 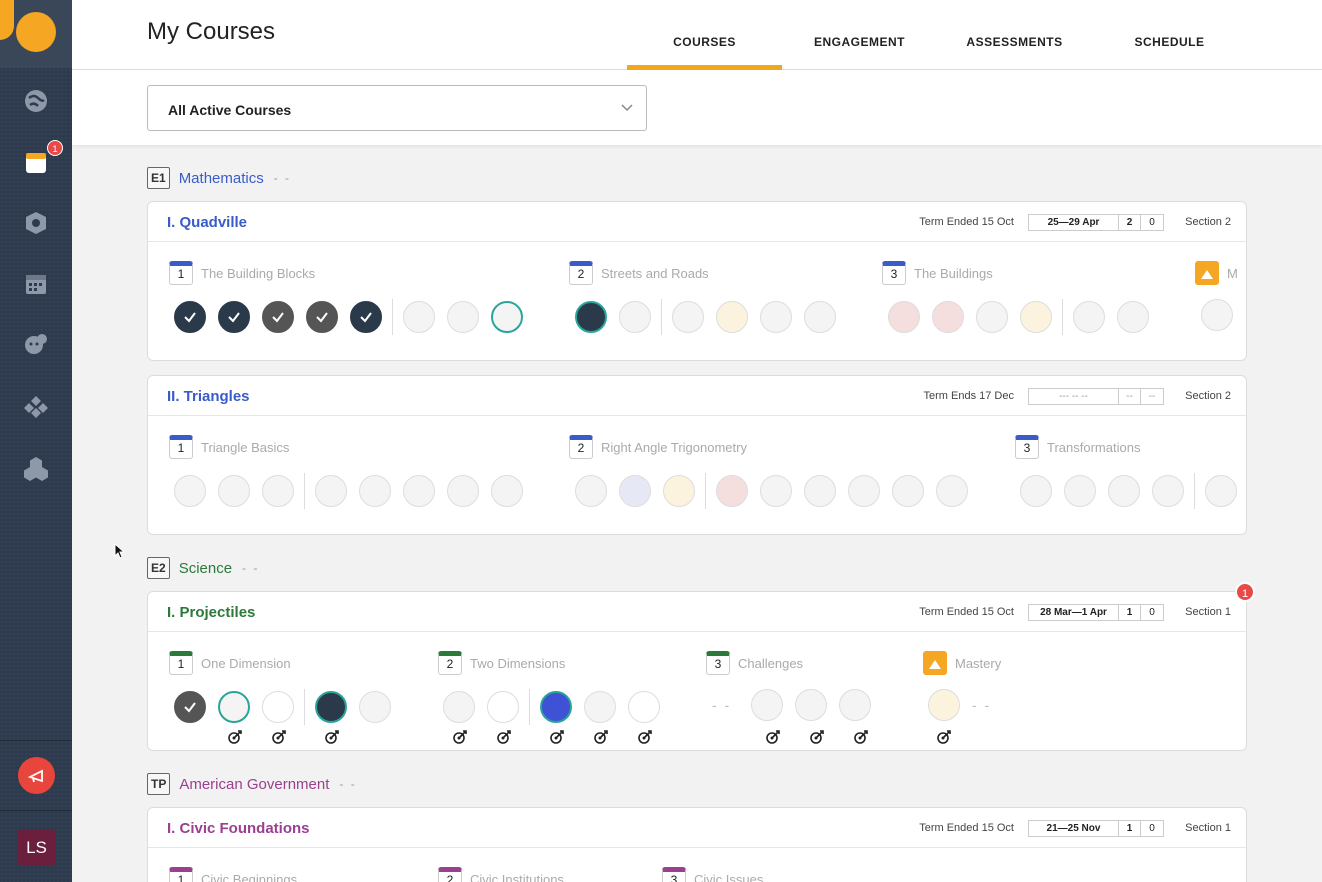 What do you see at coordinates (229, 447) in the screenshot?
I see `unit-header: 1 Triangle Basics` at bounding box center [229, 447].